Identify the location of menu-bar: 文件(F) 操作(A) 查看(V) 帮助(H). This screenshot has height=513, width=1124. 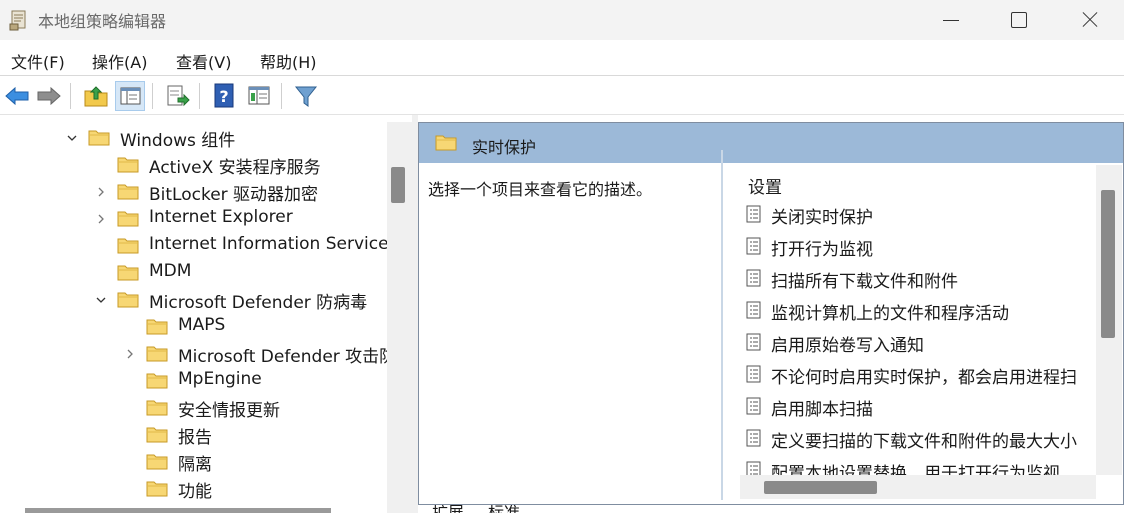
(562, 58).